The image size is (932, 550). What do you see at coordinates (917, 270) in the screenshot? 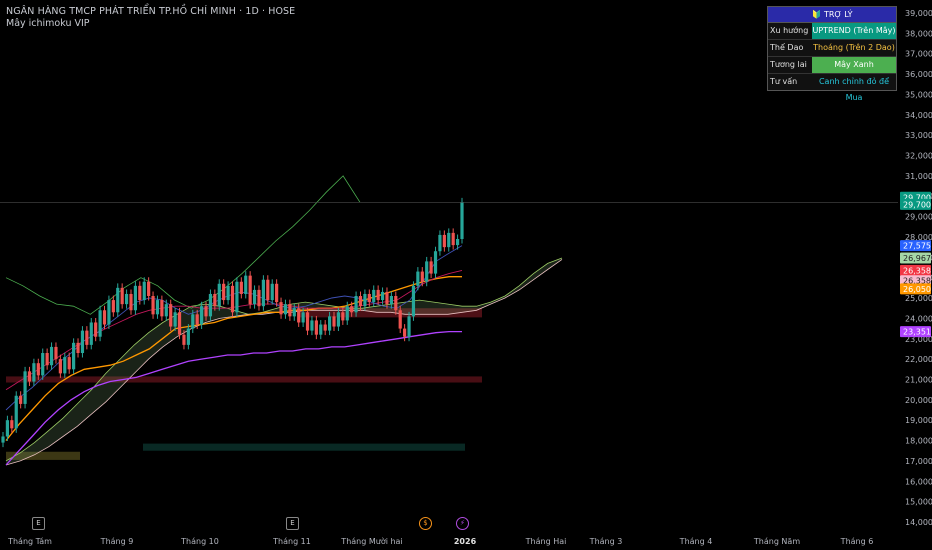
I see `price-badge-label: 26,358` at bounding box center [917, 270].